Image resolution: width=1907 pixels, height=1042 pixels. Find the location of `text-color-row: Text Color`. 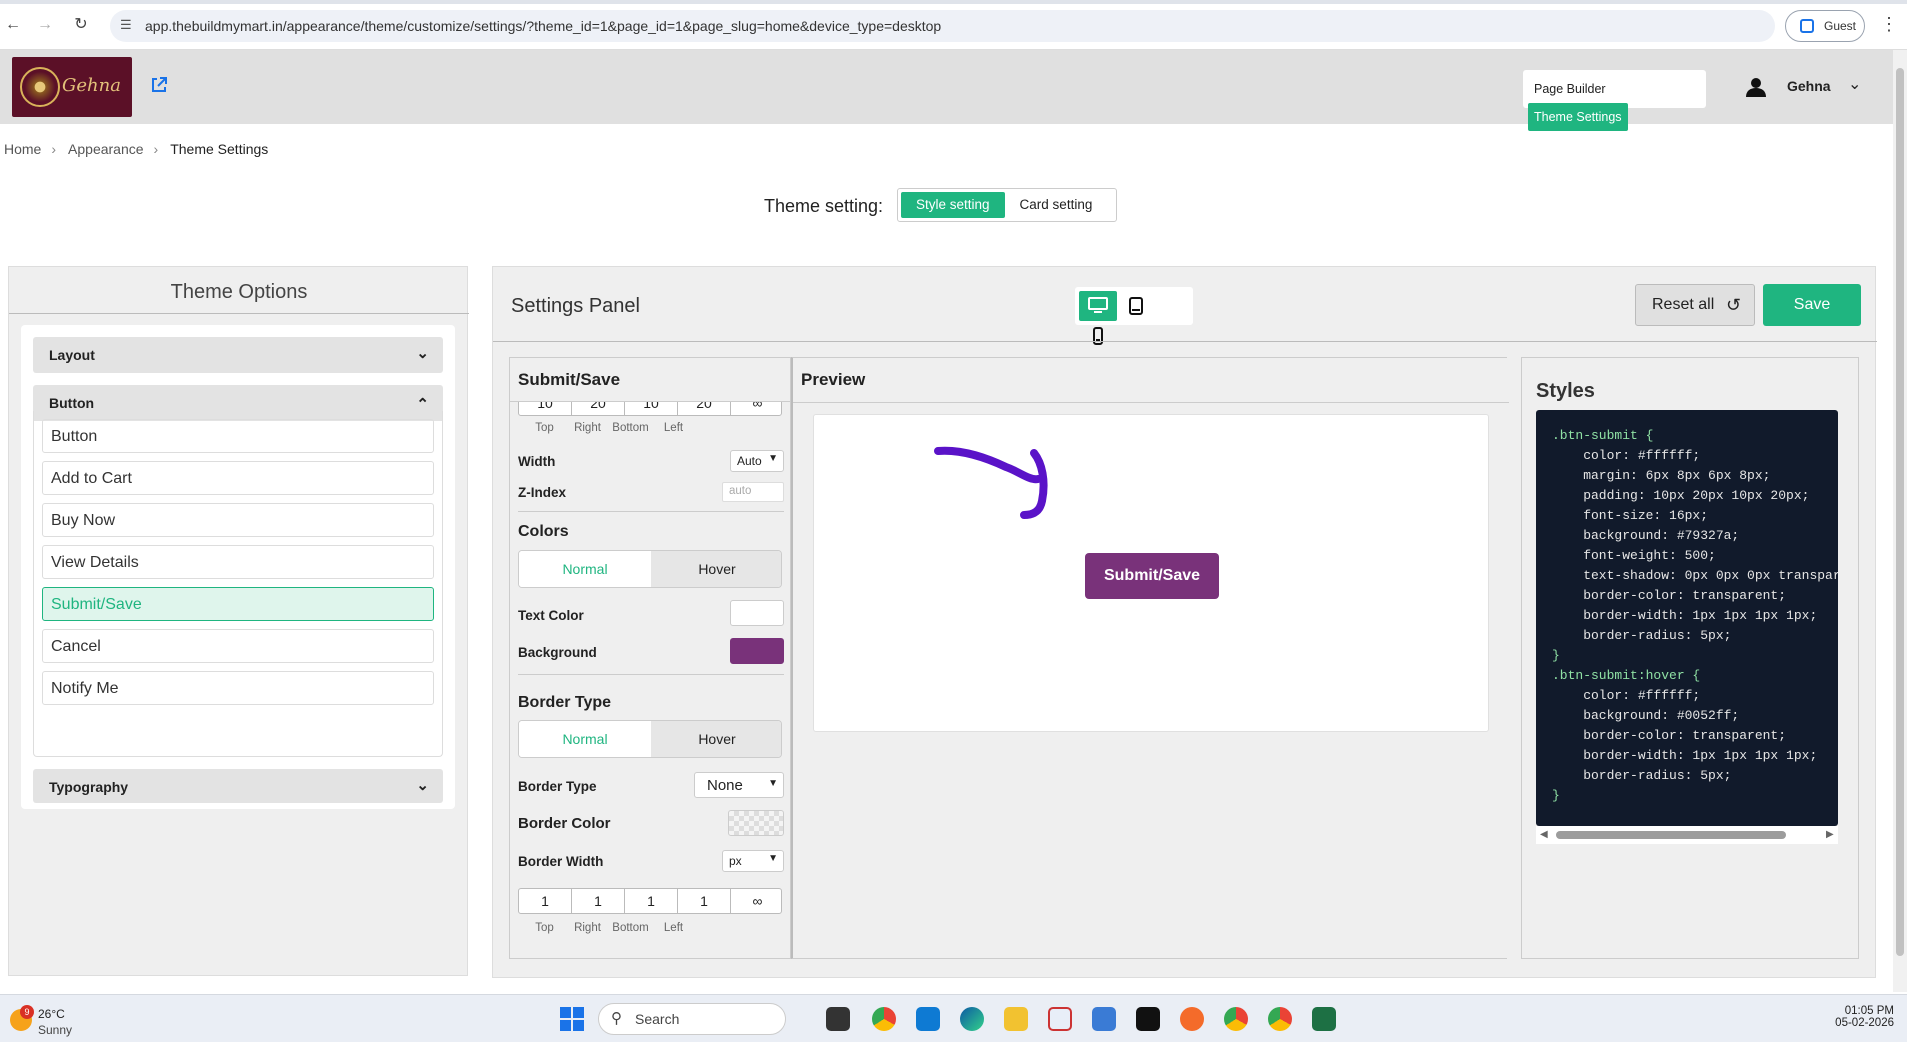

text-color-row: Text Color is located at coordinates (651, 614).